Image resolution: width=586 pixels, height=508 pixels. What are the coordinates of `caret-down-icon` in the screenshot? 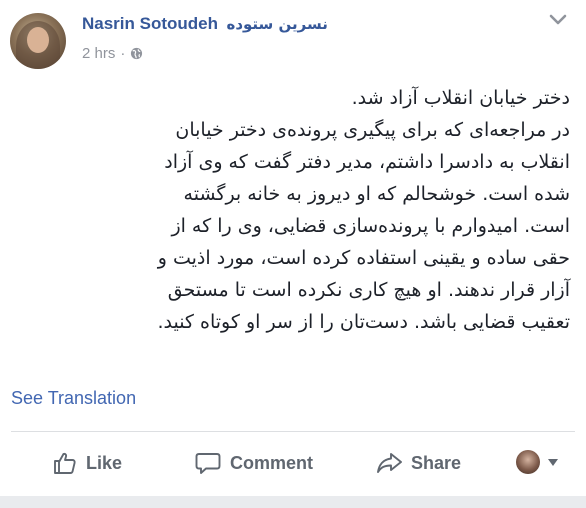 It's located at (553, 462).